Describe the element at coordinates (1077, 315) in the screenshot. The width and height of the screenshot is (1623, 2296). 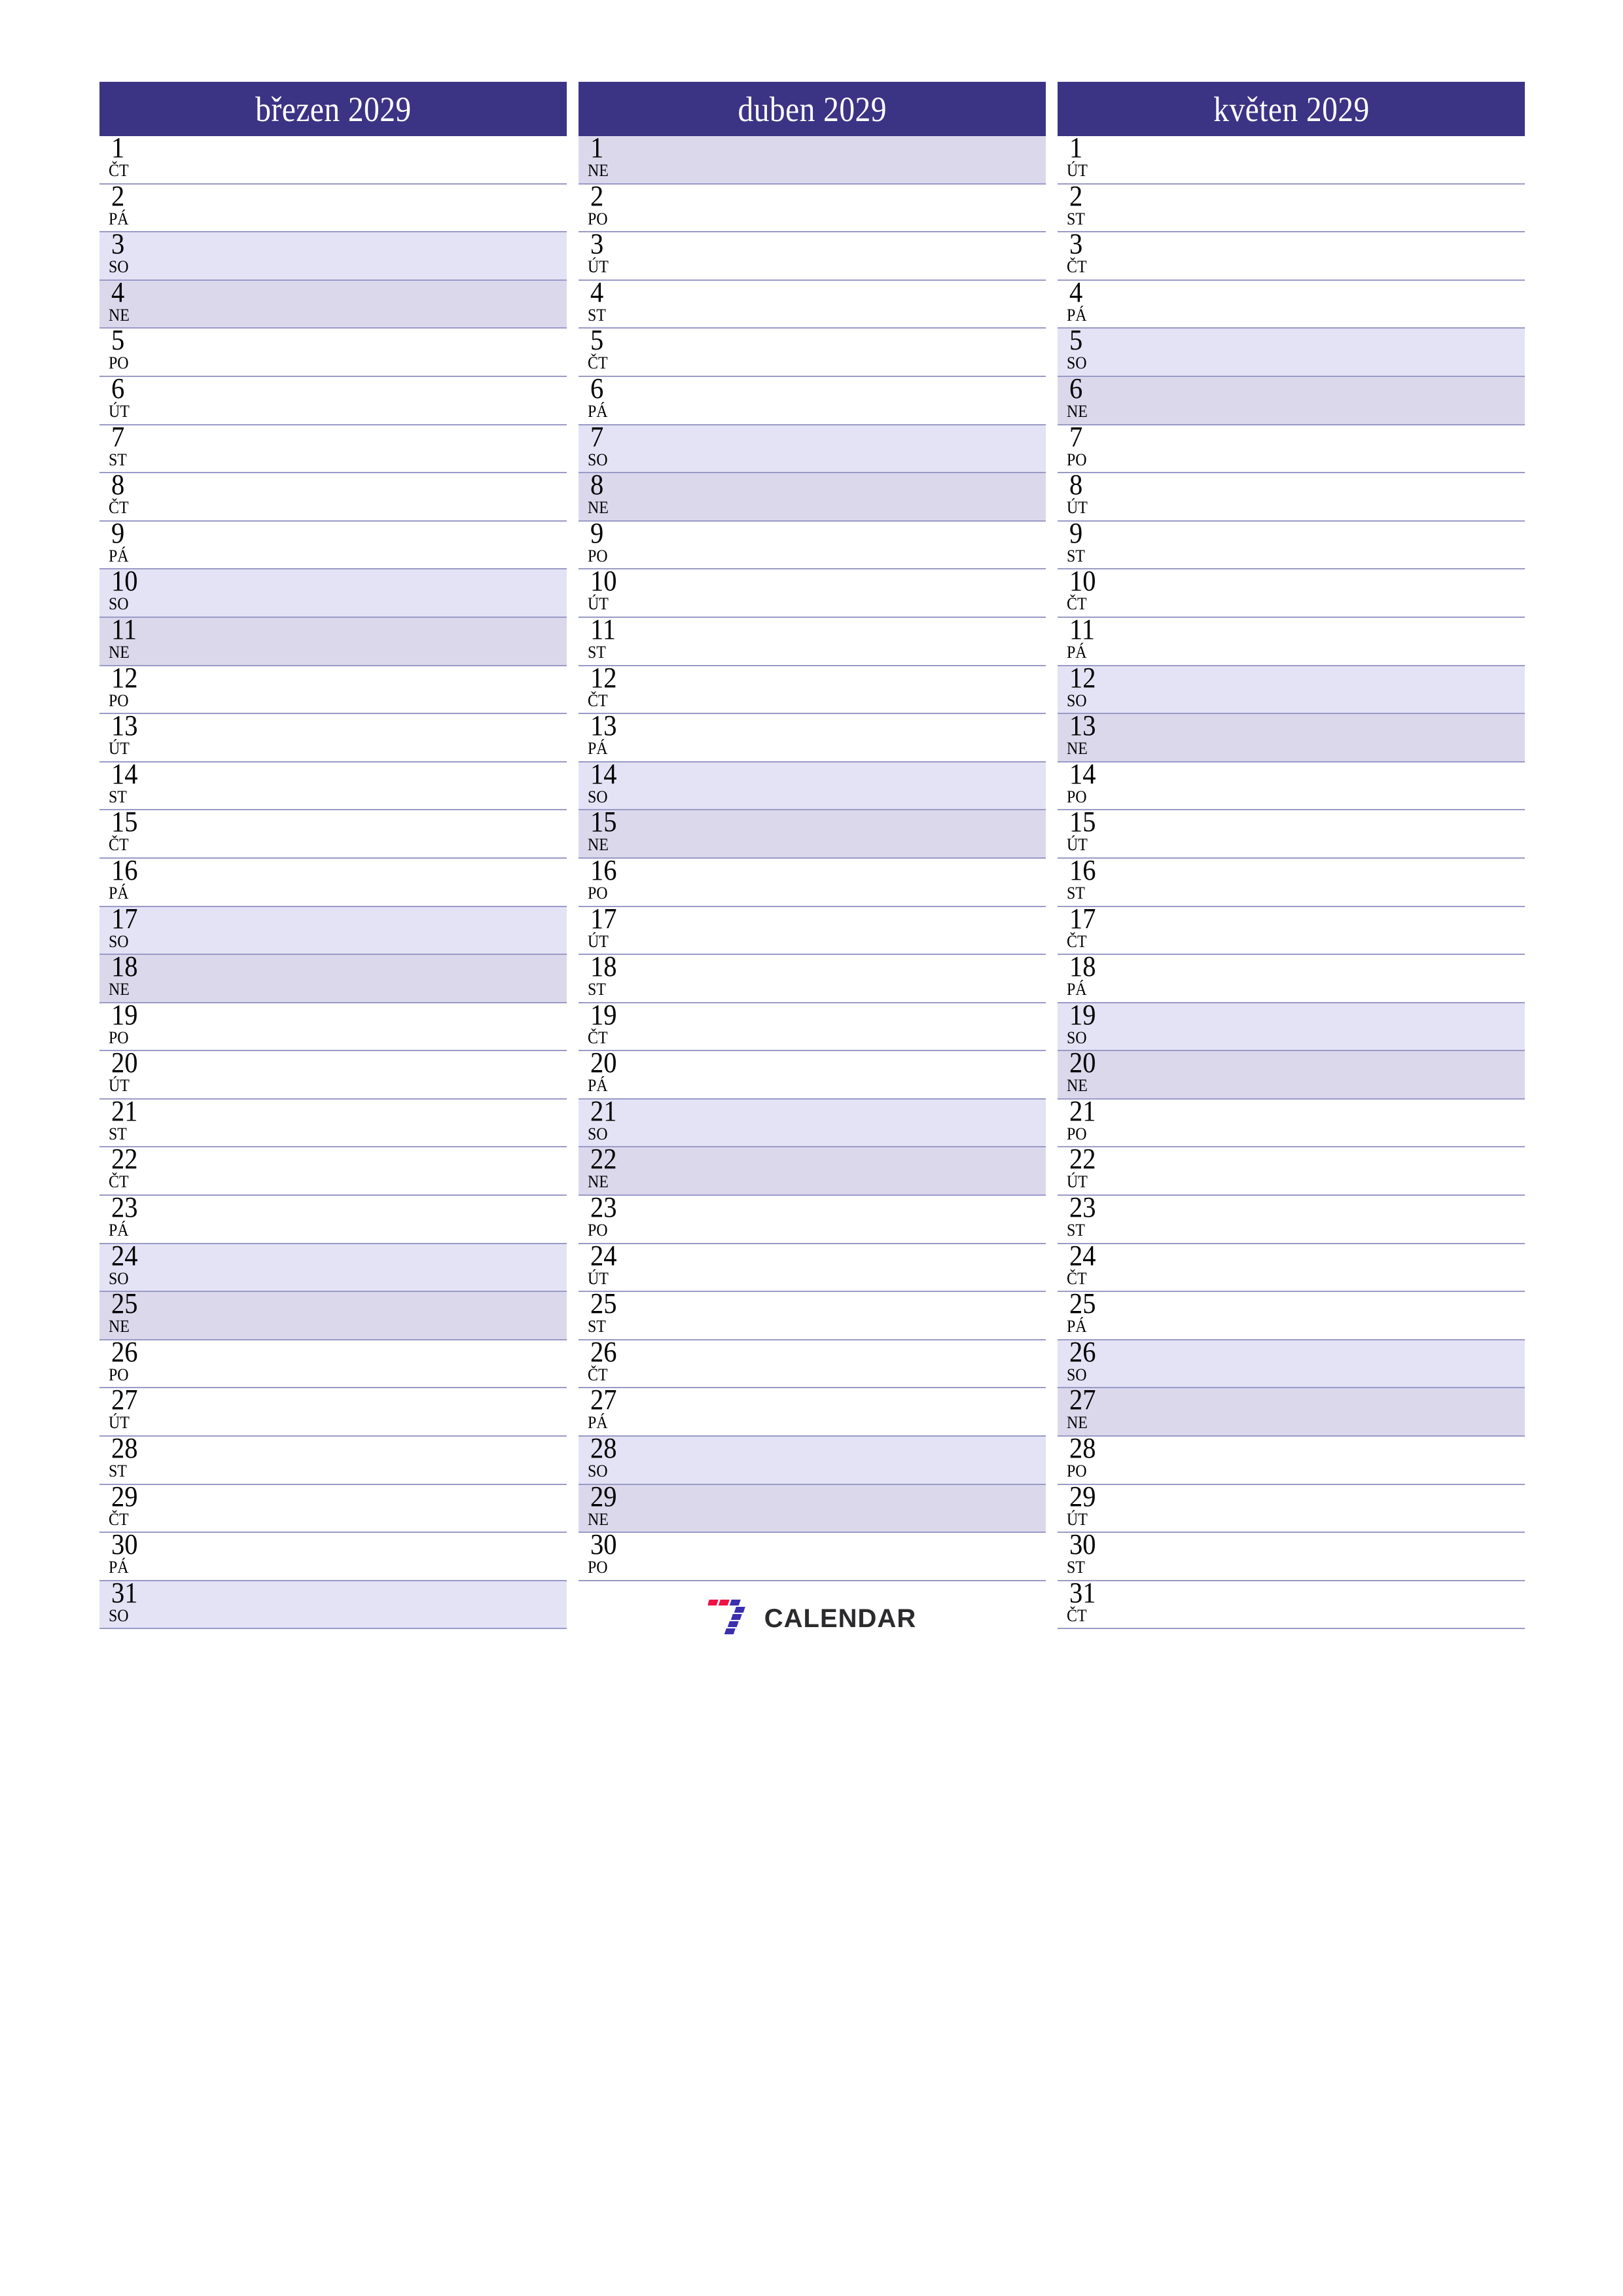
I see `day-weekday-abbr: PÁ` at that location.